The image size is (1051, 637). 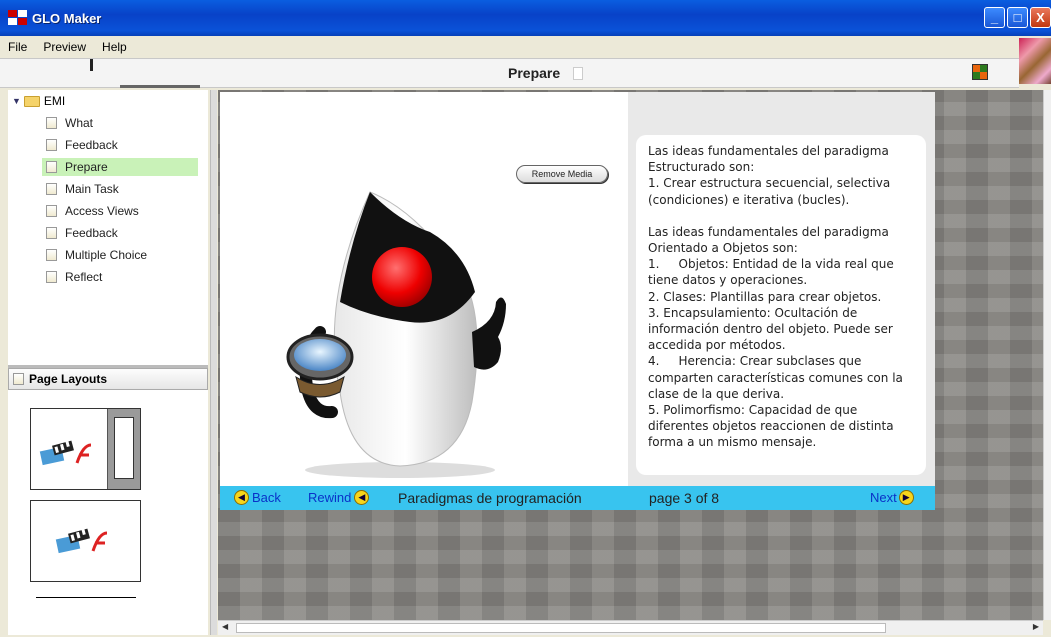 What do you see at coordinates (213, 362) in the screenshot?
I see `vertical-splitter` at bounding box center [213, 362].